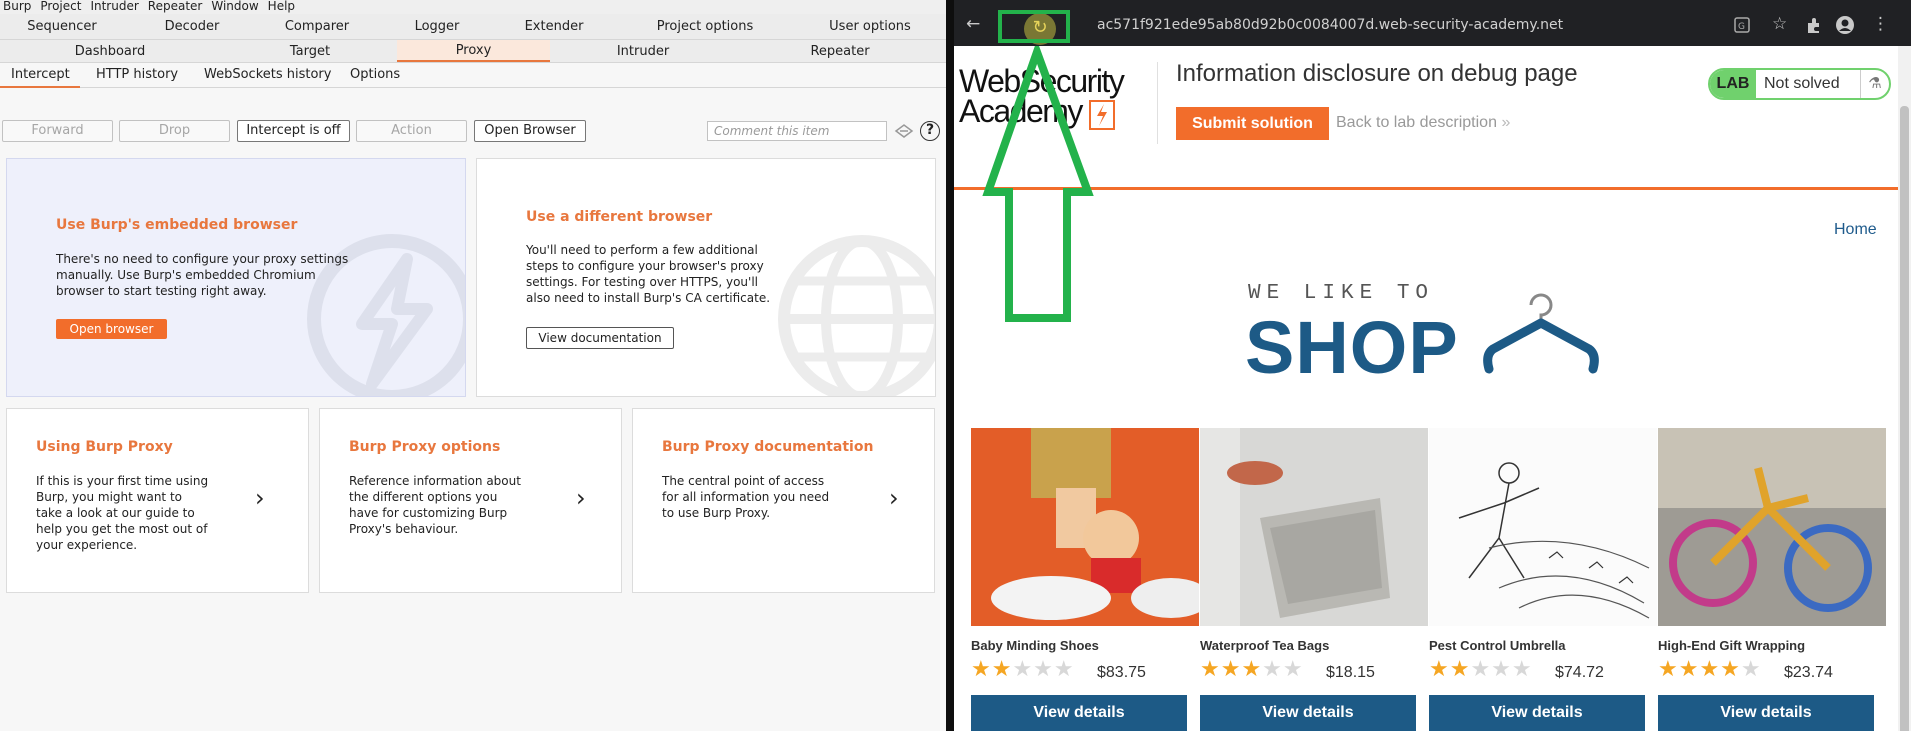  I want to click on product-price: $83.75, so click(1121, 672).